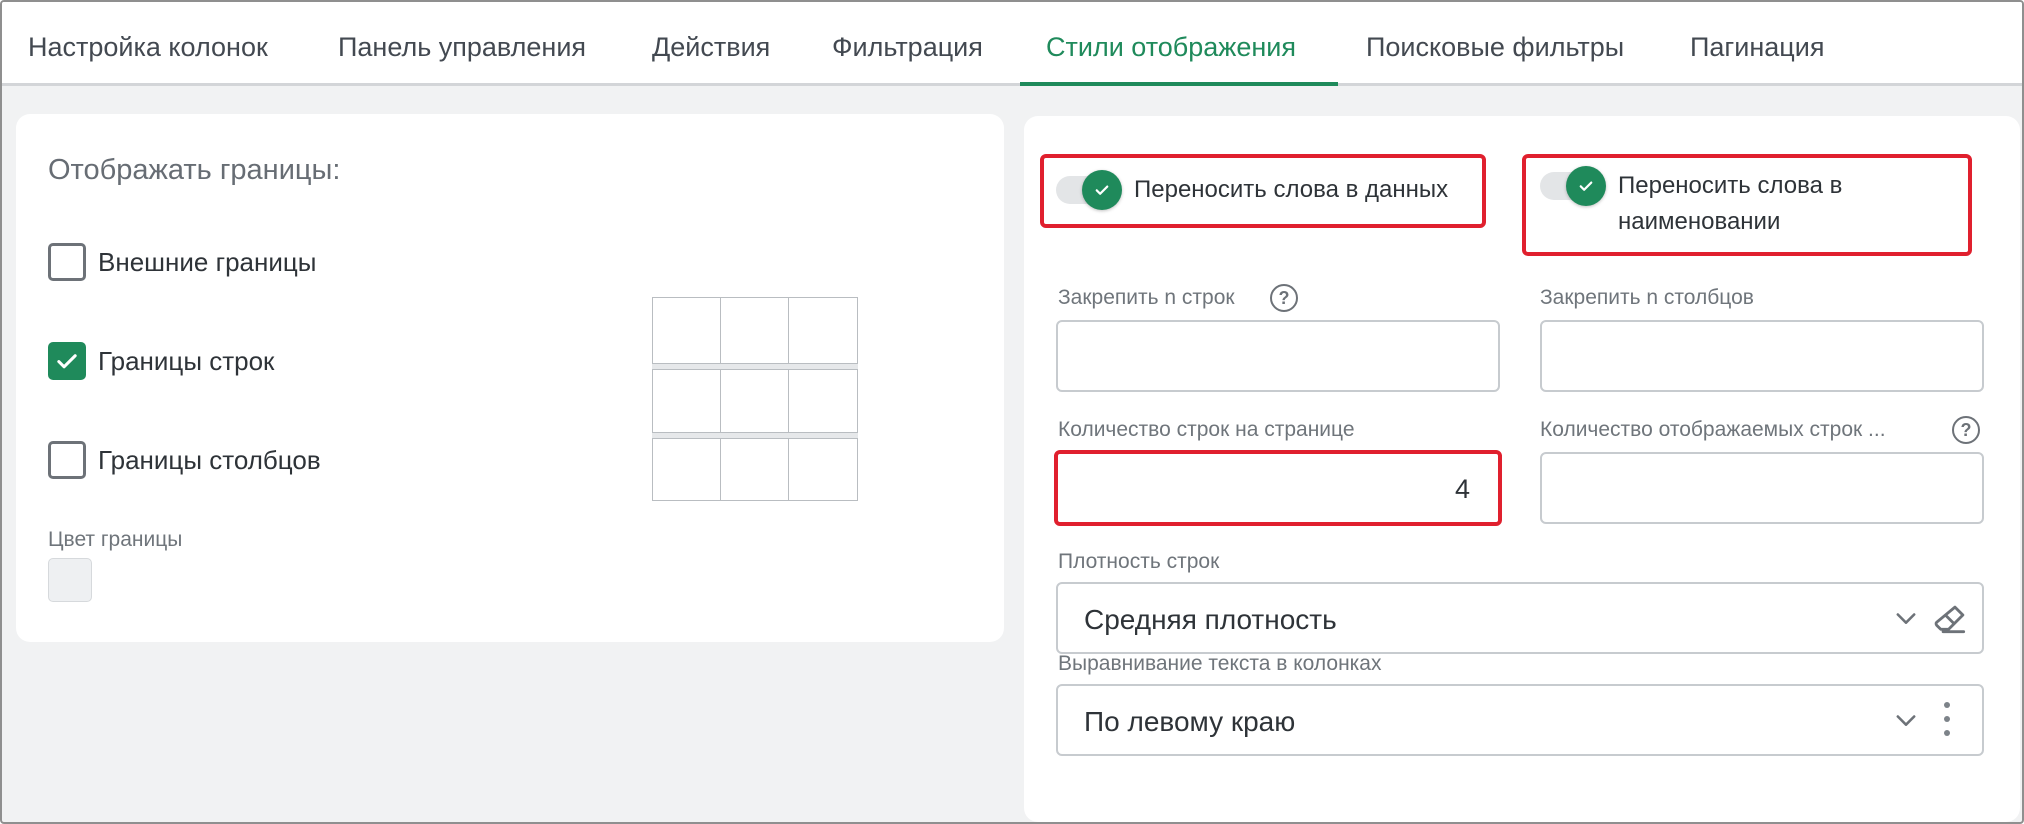 Image resolution: width=2024 pixels, height=824 pixels. I want to click on wrap-header-label-line2: наименовании, so click(1699, 221).